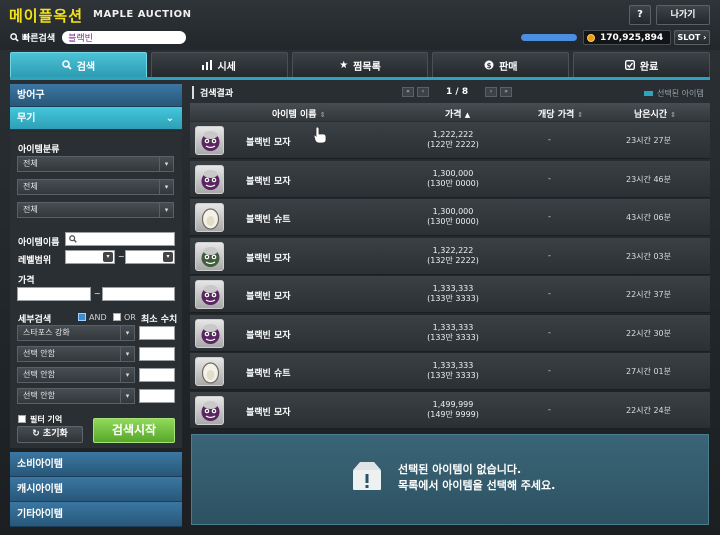 This screenshot has width=720, height=535. What do you see at coordinates (138, 294) in the screenshot?
I see `price-max-input` at bounding box center [138, 294].